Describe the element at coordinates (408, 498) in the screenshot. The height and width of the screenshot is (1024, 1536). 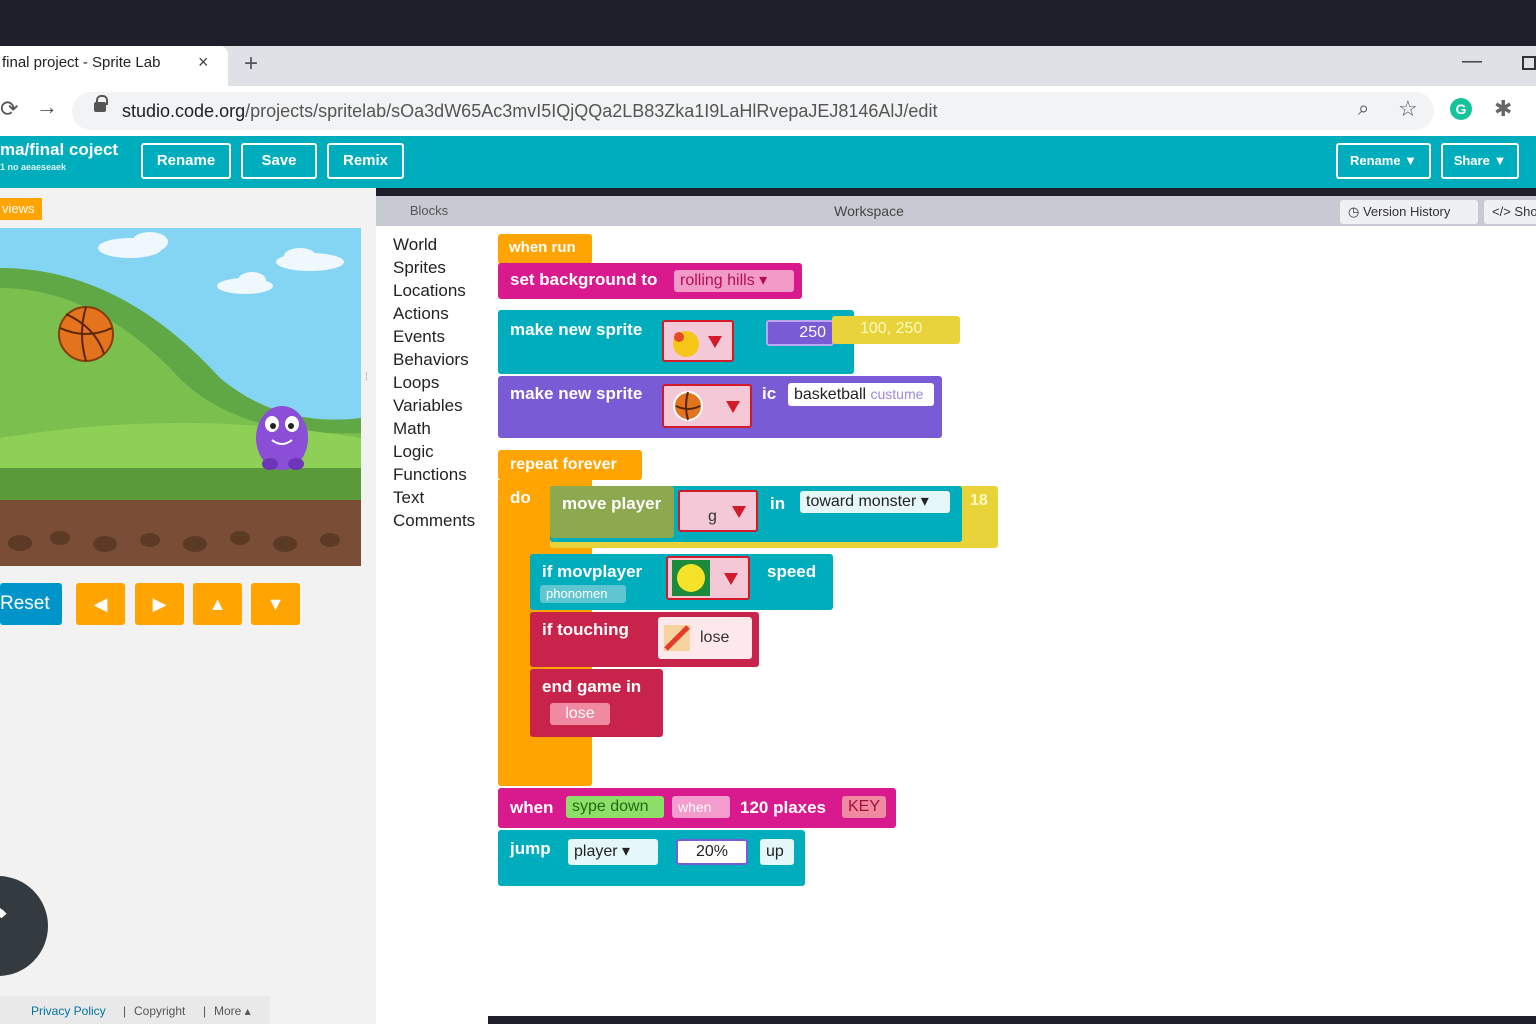
I see `category-text: Text` at that location.